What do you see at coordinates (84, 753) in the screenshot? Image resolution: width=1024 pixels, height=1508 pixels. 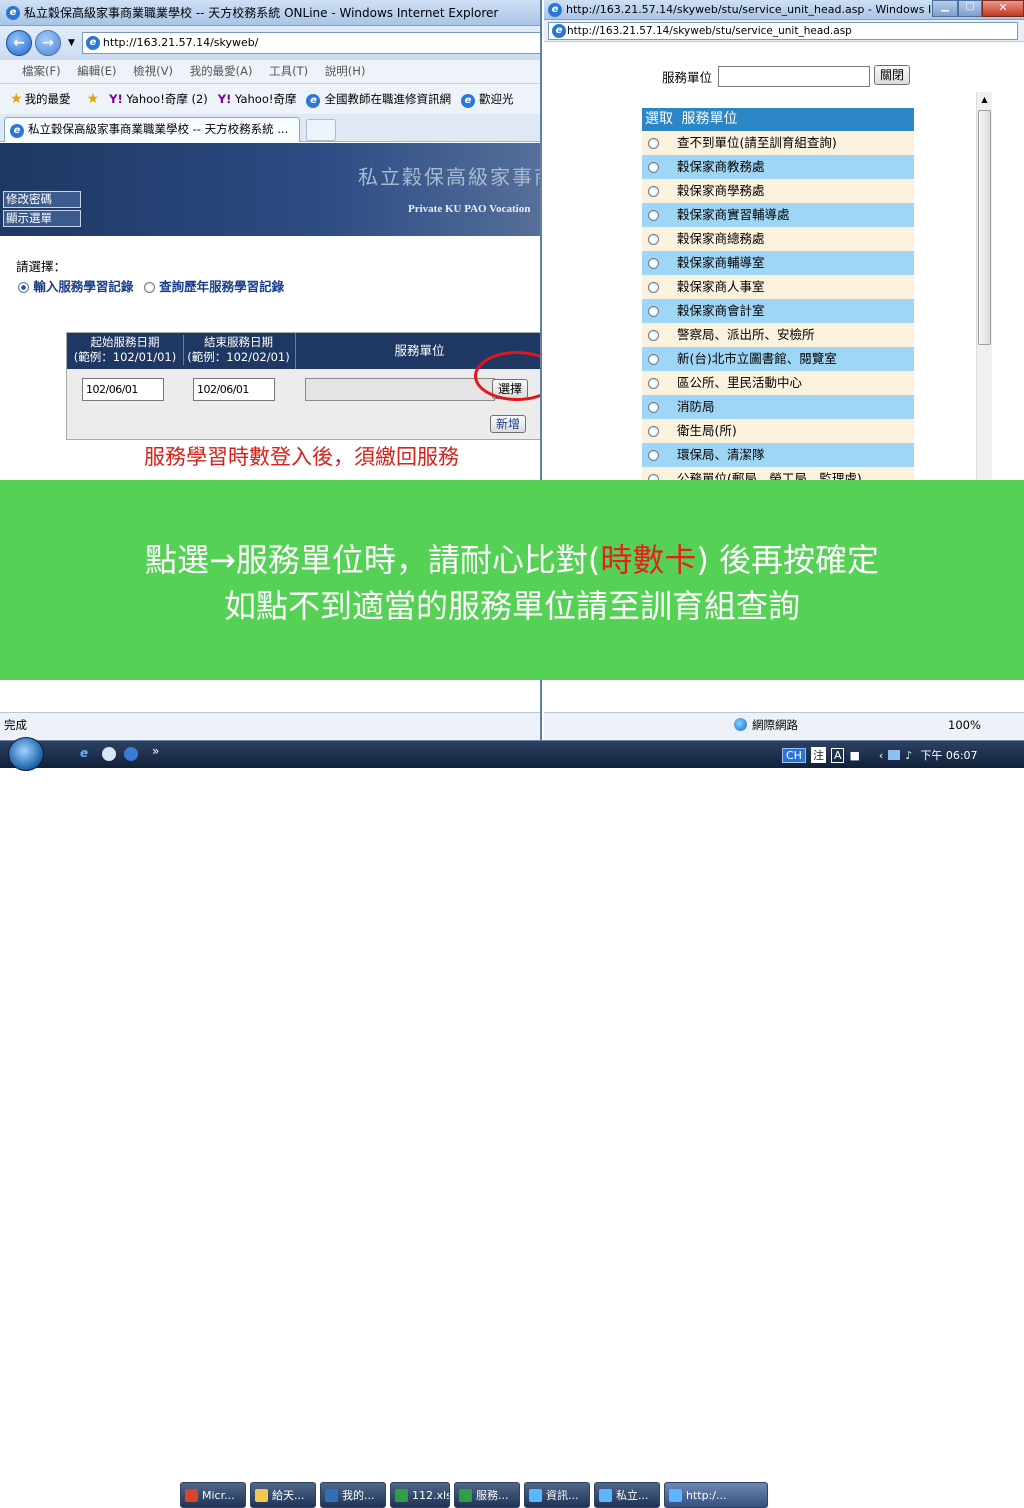 I see `quicklaunch-ie-icon: e` at bounding box center [84, 753].